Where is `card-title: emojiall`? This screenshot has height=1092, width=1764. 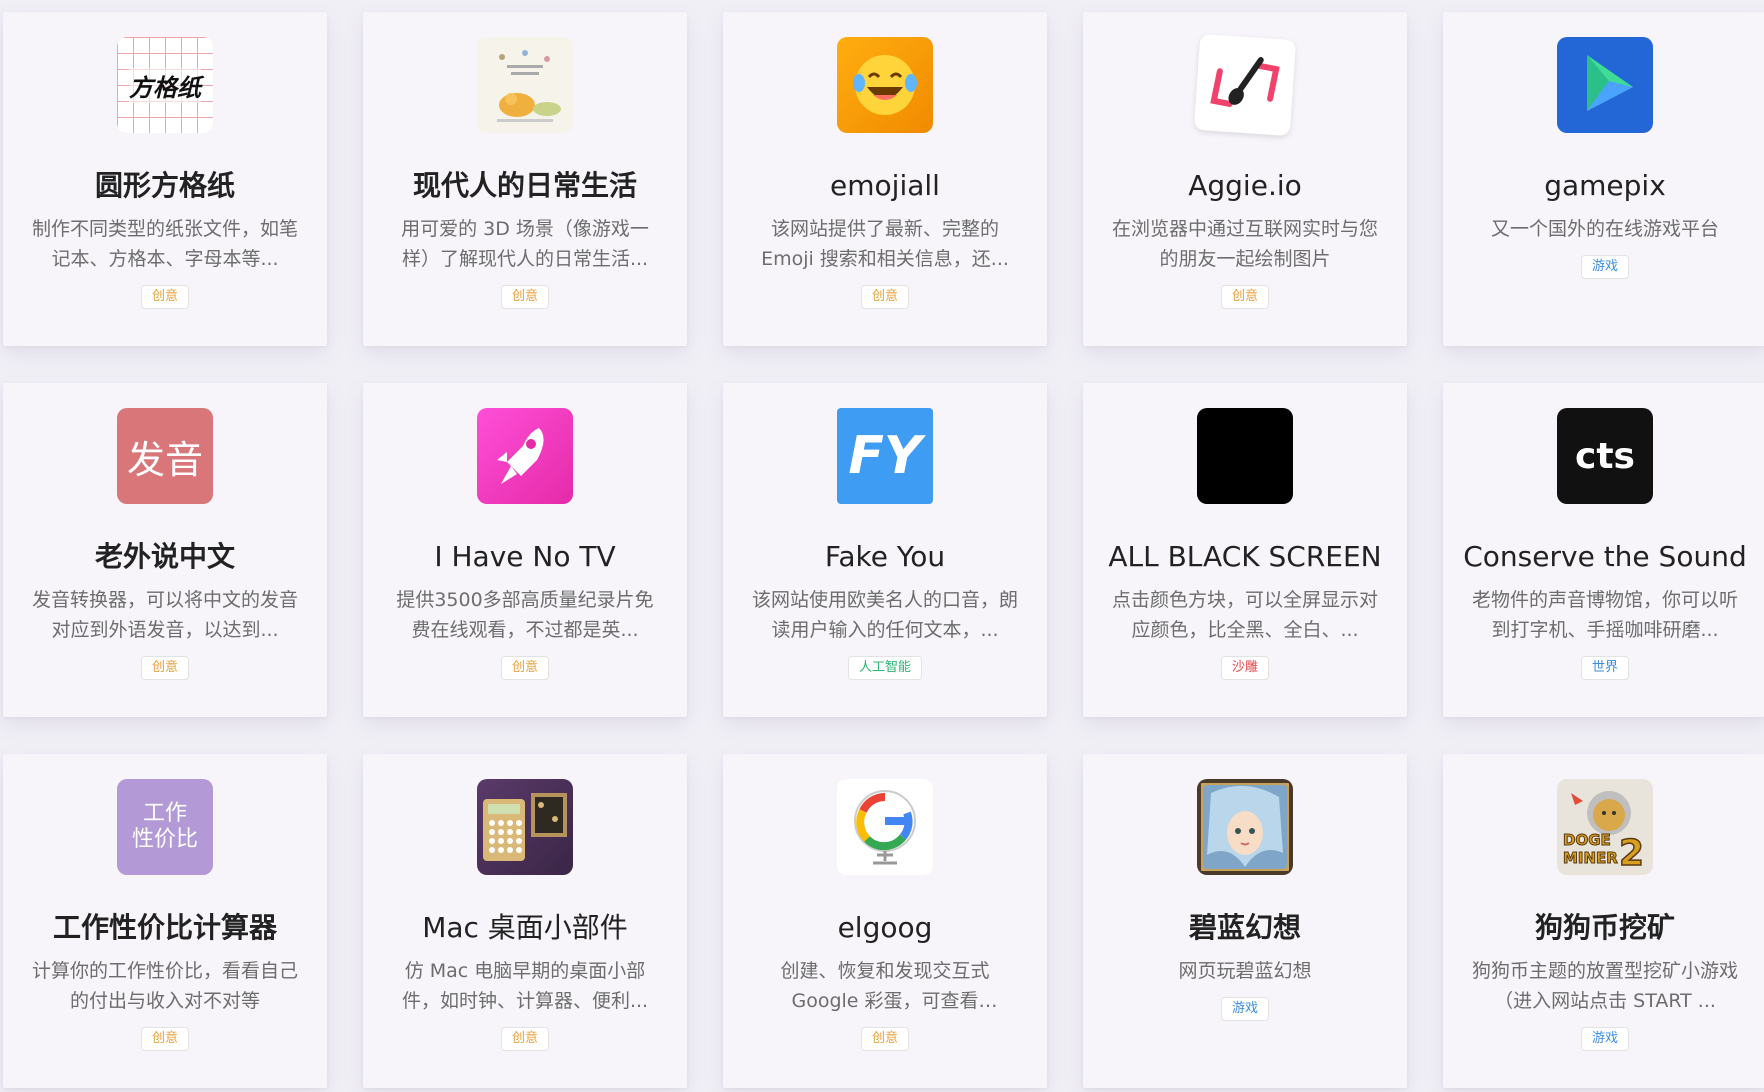
card-title: emojiall is located at coordinates (885, 185).